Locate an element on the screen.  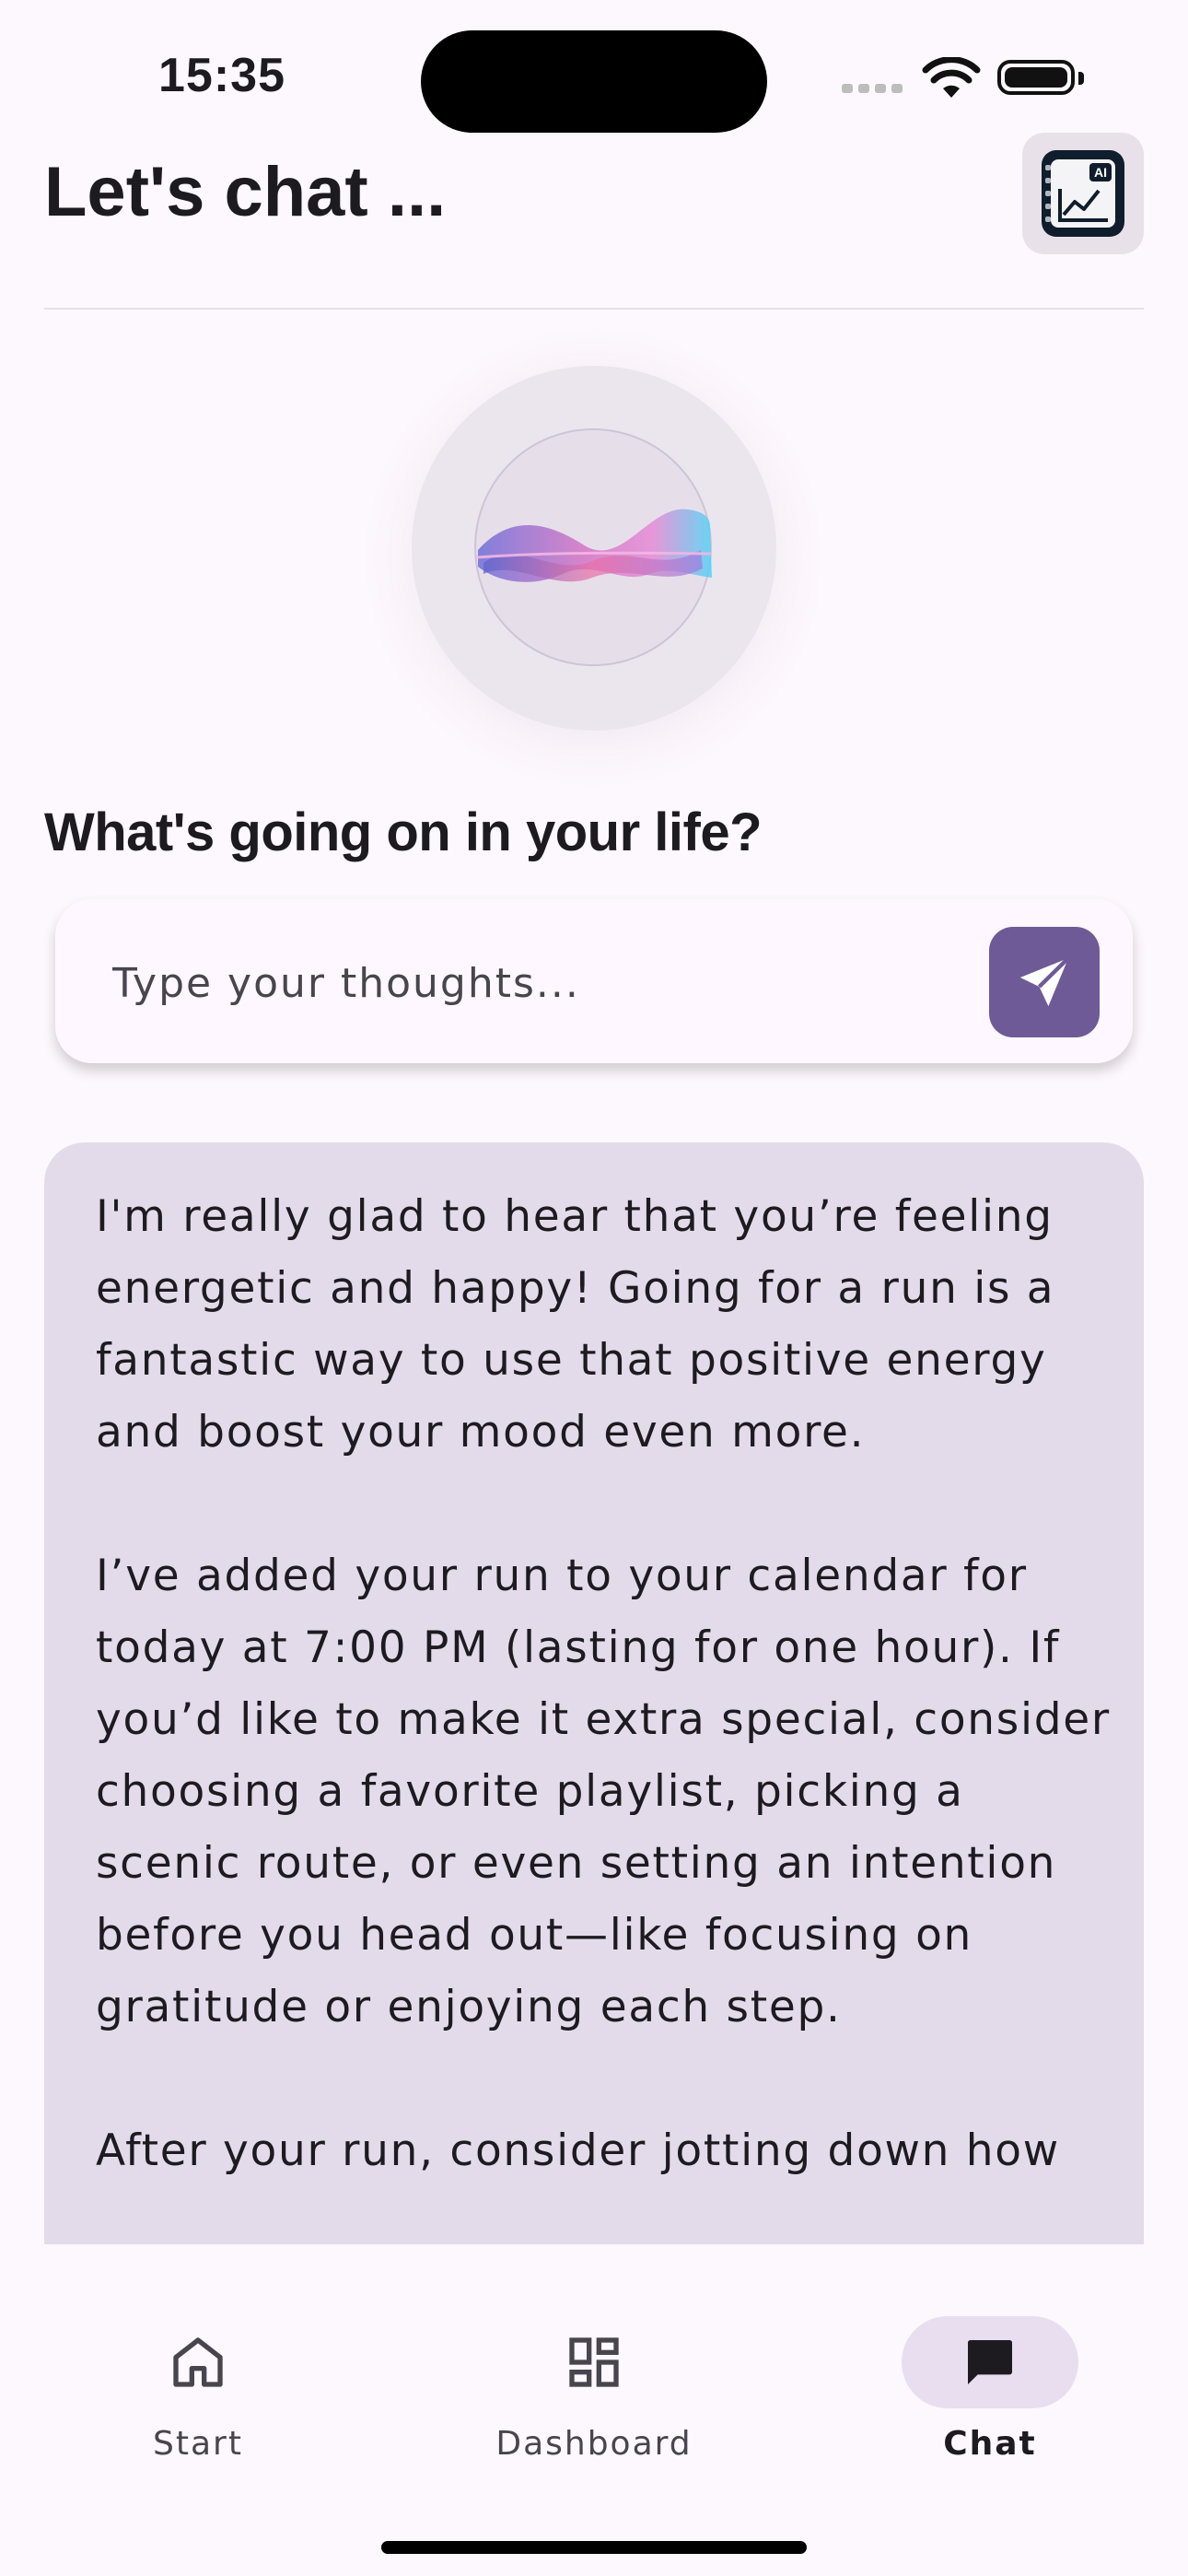
chat-icon is located at coordinates (990, 2362).